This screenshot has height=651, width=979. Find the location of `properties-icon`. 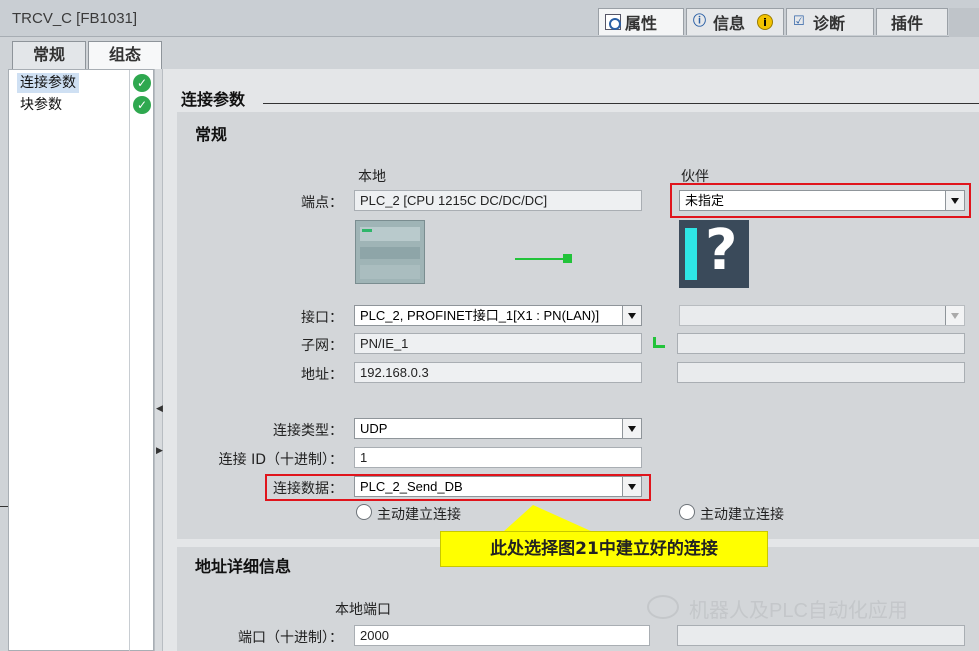

properties-icon is located at coordinates (613, 22).